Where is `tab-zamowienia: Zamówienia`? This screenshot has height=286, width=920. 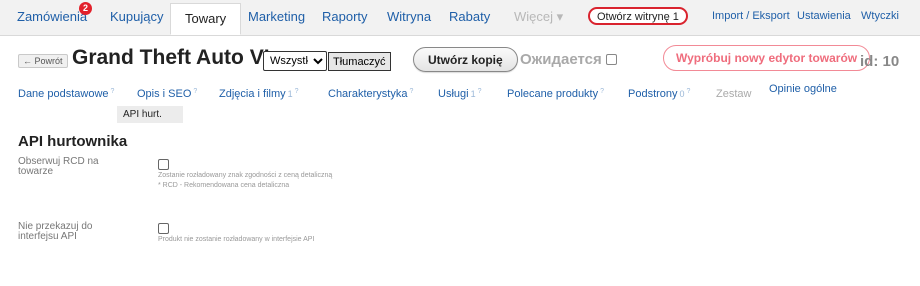 tab-zamowienia: Zamówienia is located at coordinates (52, 16).